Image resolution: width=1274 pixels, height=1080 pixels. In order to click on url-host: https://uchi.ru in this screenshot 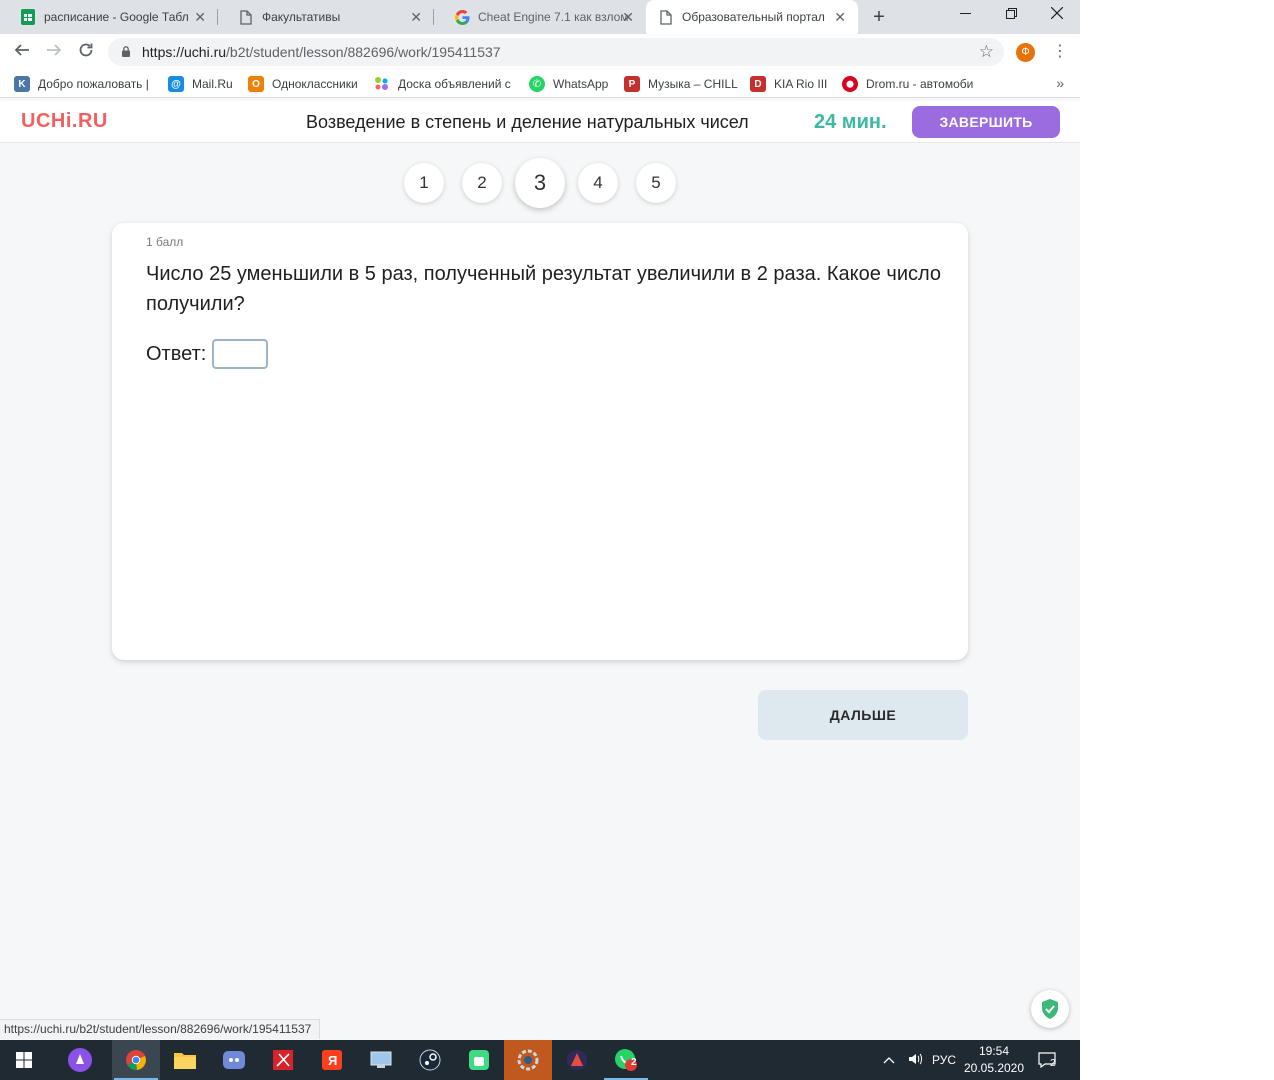, I will do `click(184, 52)`.